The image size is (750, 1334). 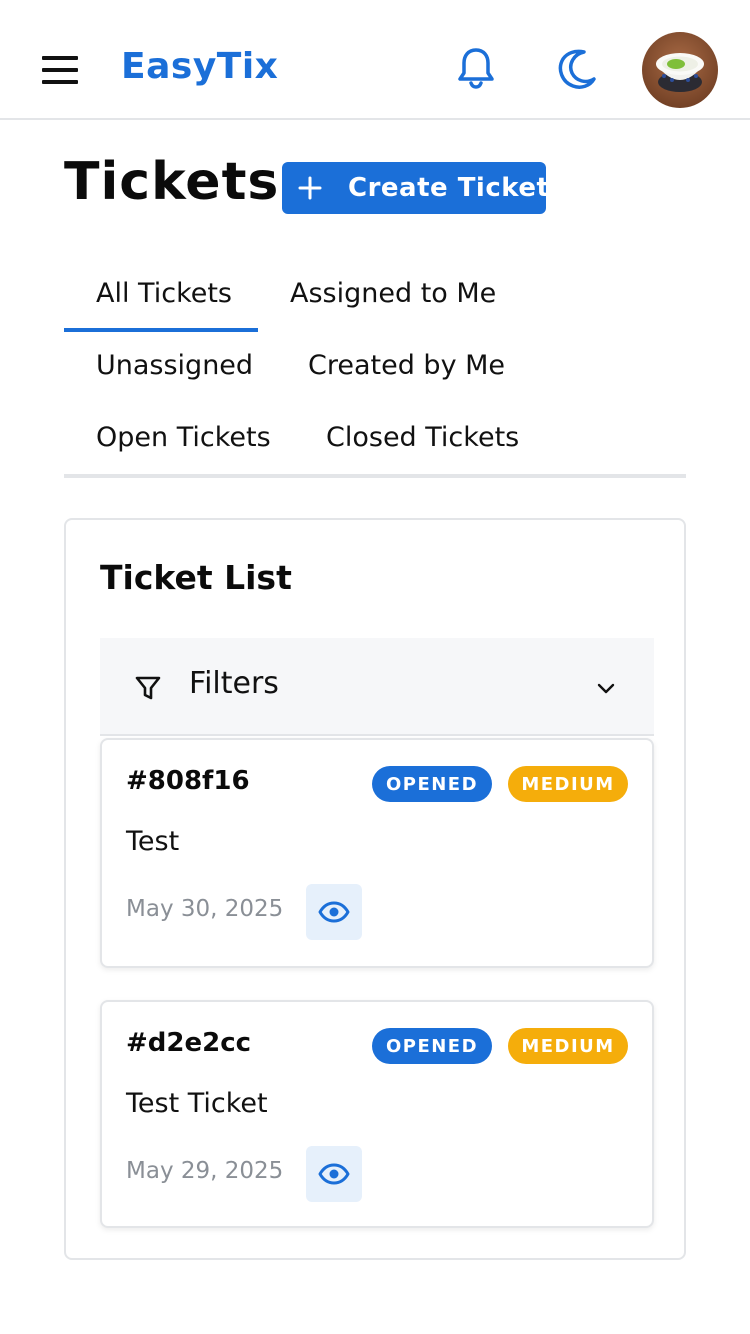 I want to click on create-ticket-label: Create Ticket, so click(x=449, y=188).